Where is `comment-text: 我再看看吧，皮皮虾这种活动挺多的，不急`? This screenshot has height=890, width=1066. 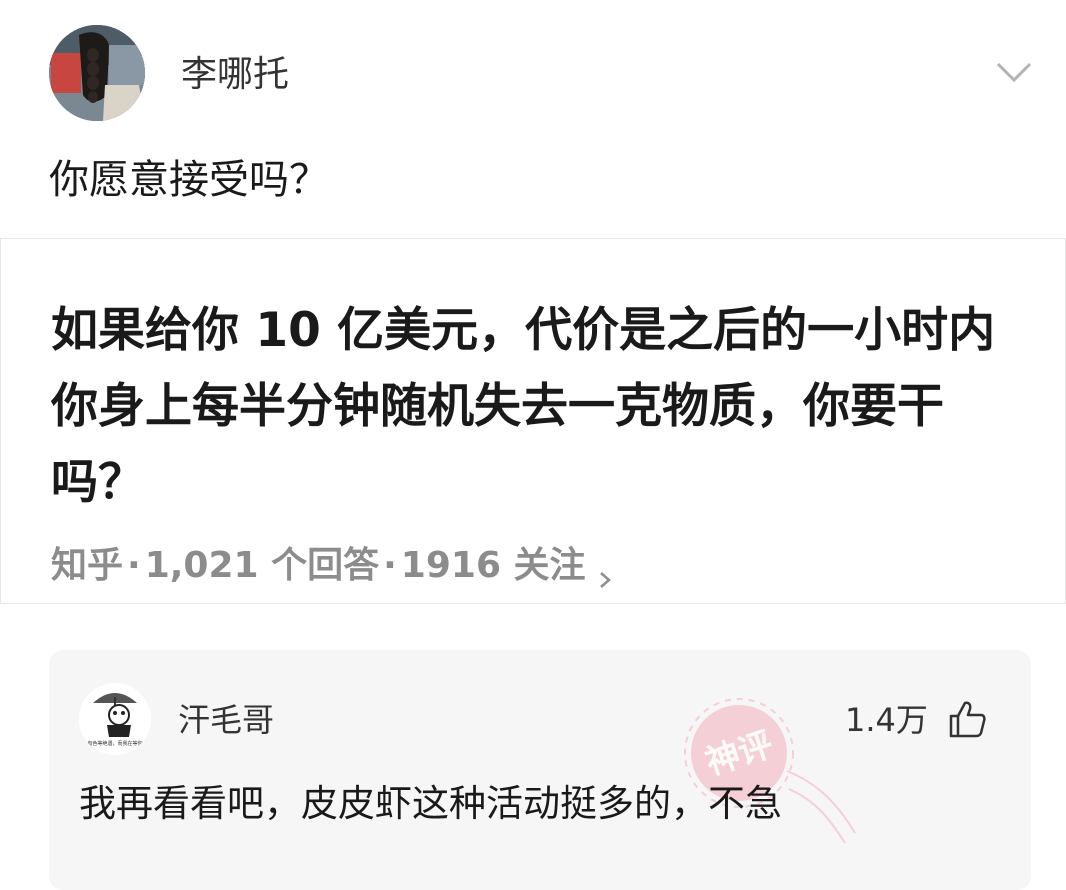 comment-text: 我再看看吧，皮皮虾这种活动挺多的，不急 is located at coordinates (430, 803).